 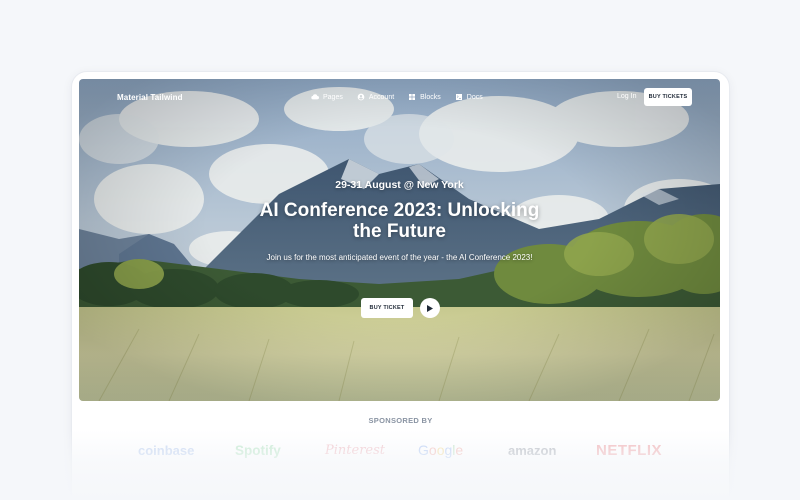 I want to click on buy-ticket-button: BUY TICKET, so click(x=387, y=308).